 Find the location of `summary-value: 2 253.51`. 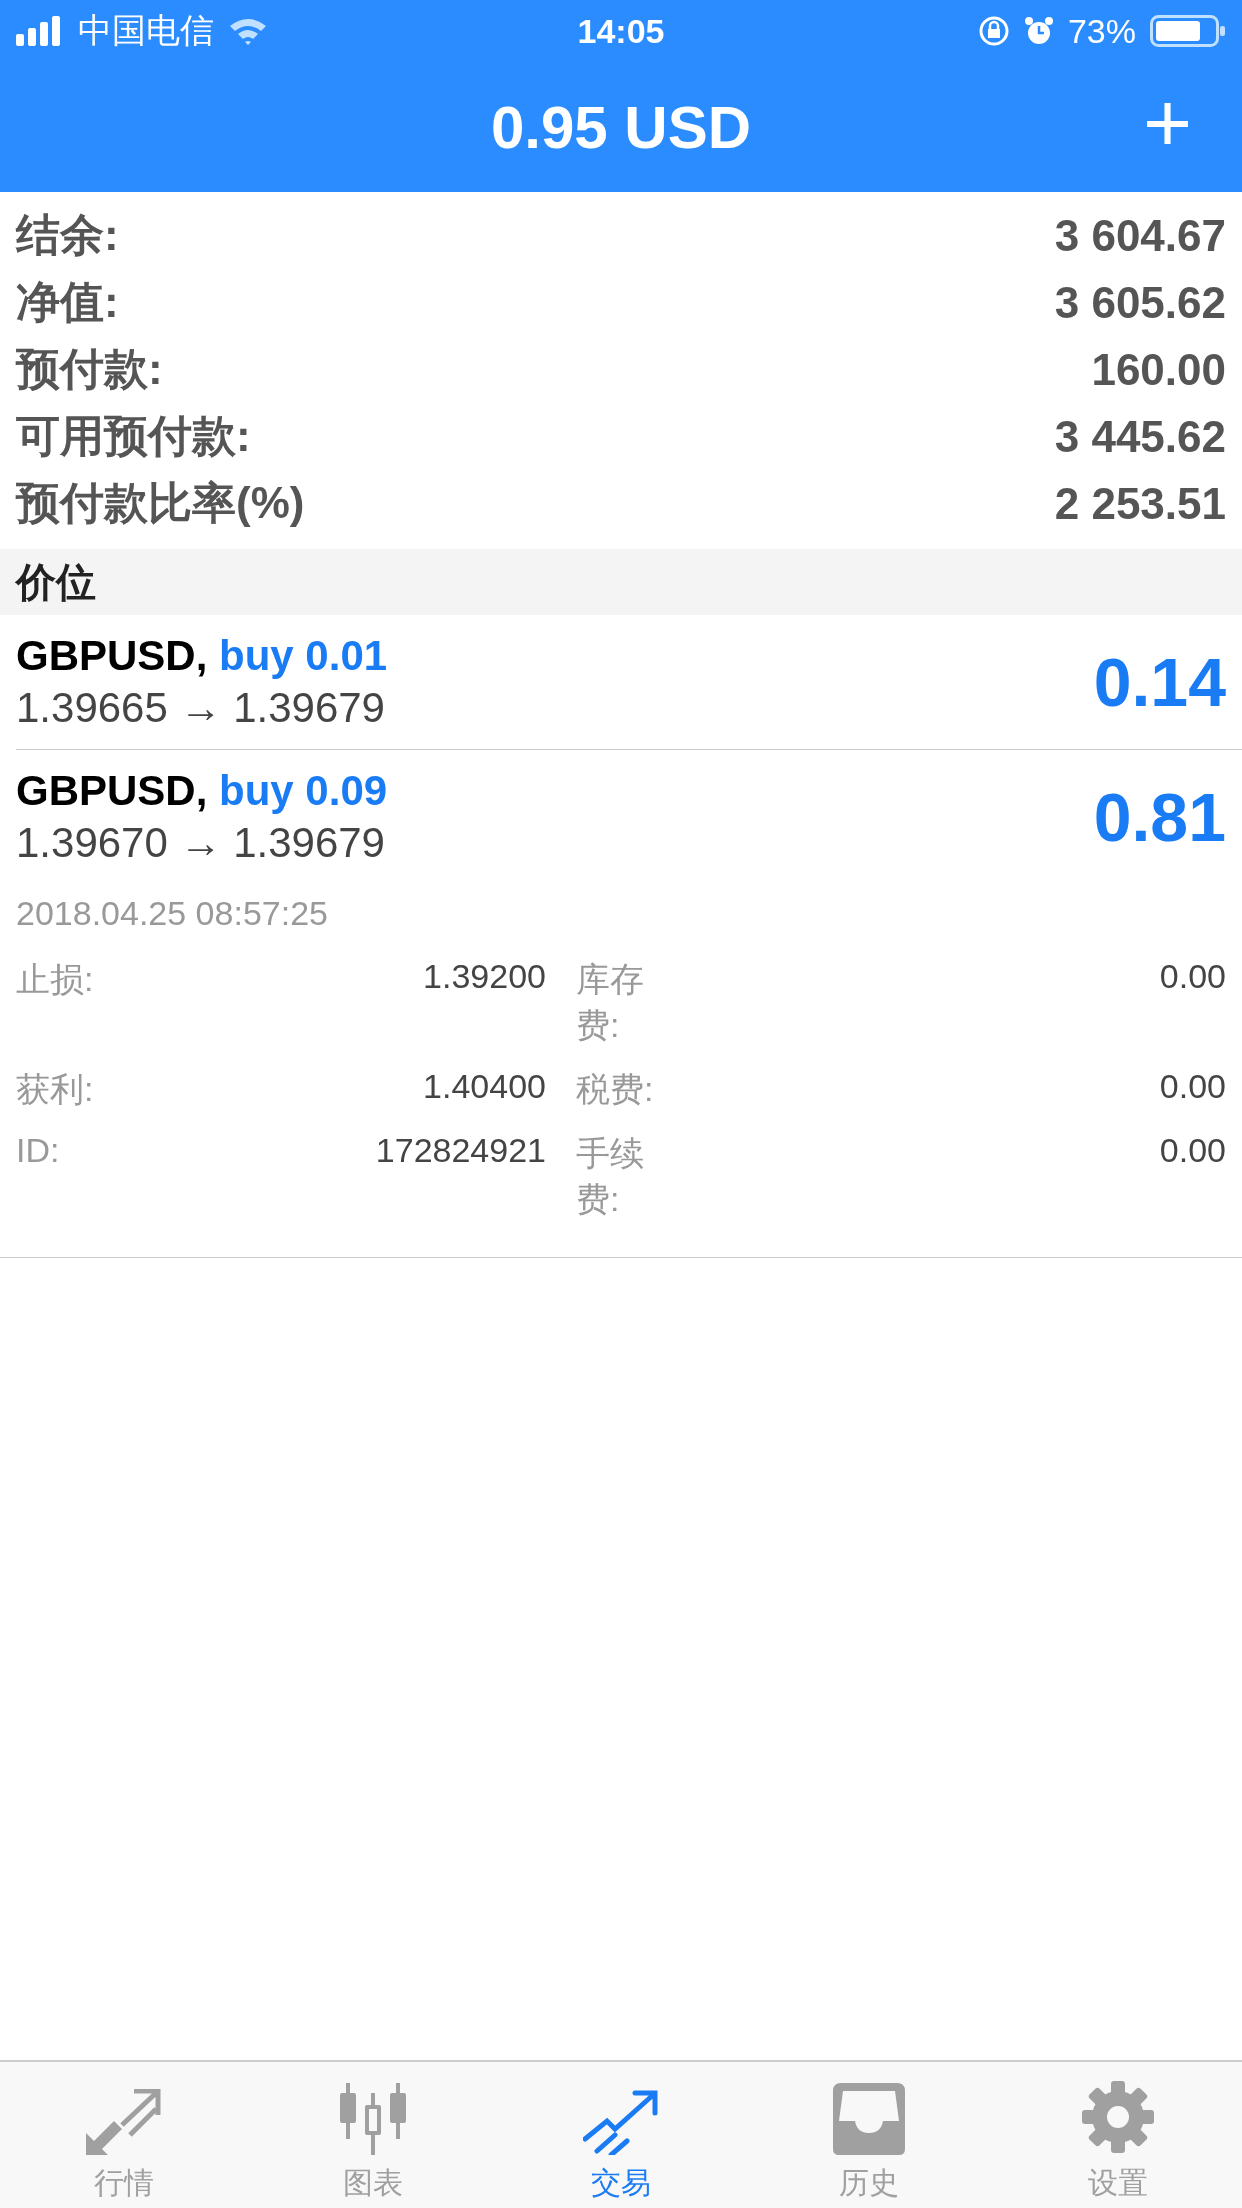

summary-value: 2 253.51 is located at coordinates (1140, 503).